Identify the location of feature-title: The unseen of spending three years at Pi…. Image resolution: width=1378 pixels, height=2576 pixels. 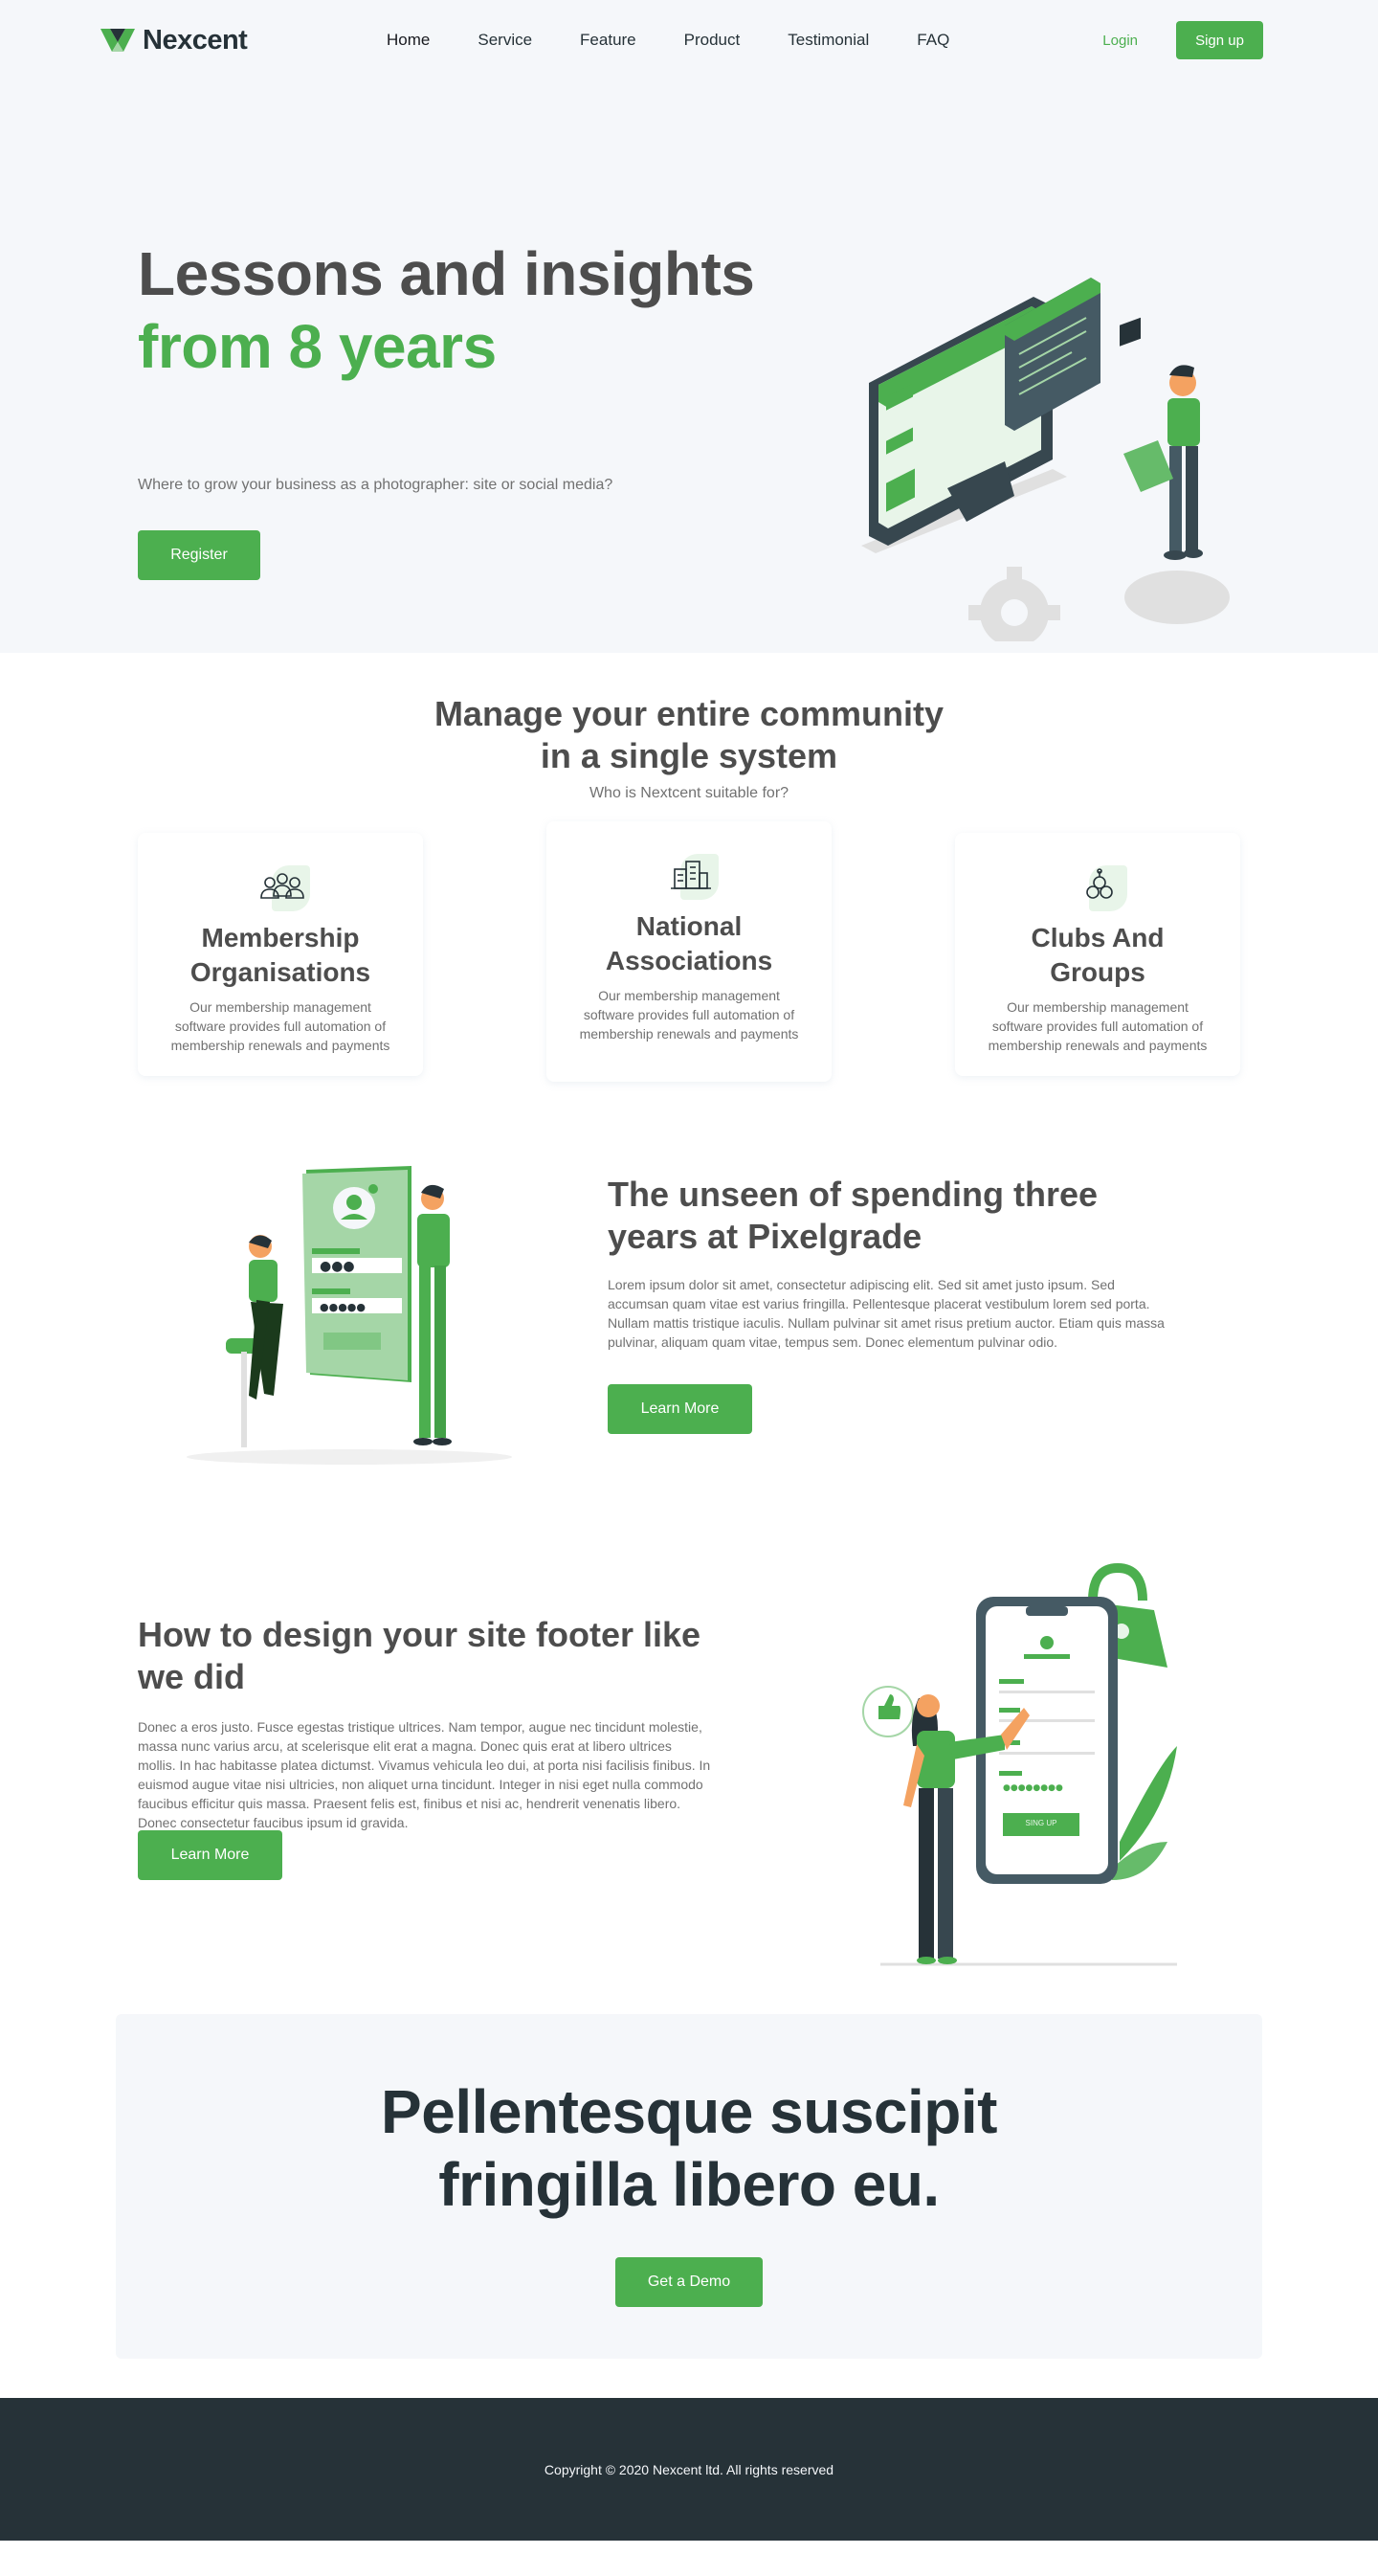
(853, 1215).